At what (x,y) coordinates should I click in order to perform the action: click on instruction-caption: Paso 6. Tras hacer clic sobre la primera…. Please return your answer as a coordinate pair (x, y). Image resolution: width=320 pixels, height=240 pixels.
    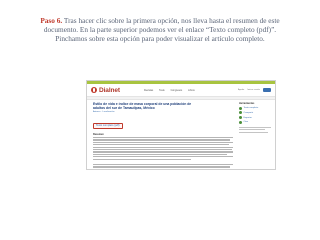
    Looking at the image, I should click on (160, 30).